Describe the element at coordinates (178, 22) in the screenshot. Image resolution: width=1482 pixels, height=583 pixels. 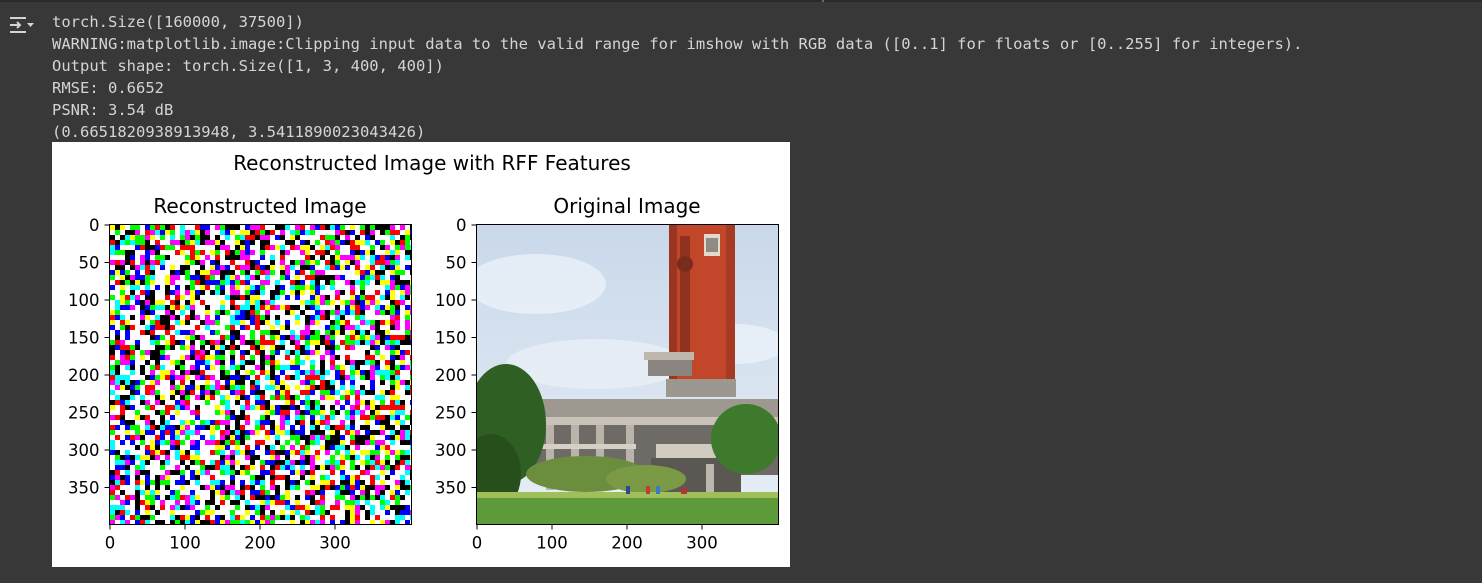
I see `output-line: torch.Size([160000, 37500])` at that location.